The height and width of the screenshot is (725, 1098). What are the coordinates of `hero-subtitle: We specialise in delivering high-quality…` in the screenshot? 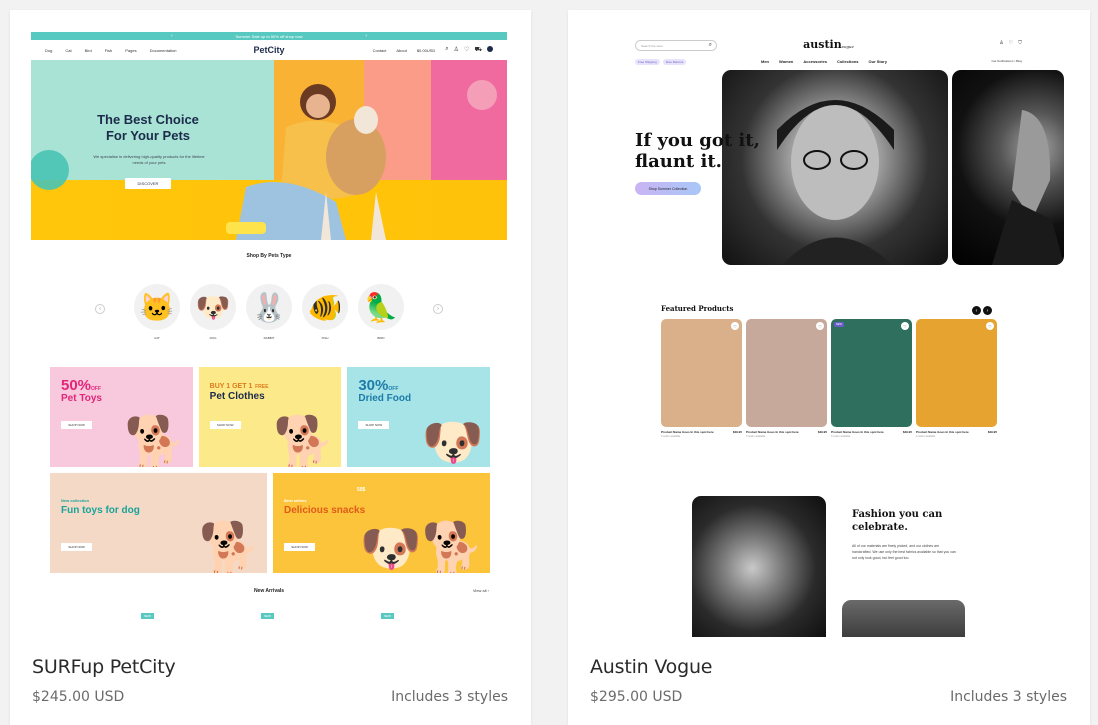 It's located at (149, 159).